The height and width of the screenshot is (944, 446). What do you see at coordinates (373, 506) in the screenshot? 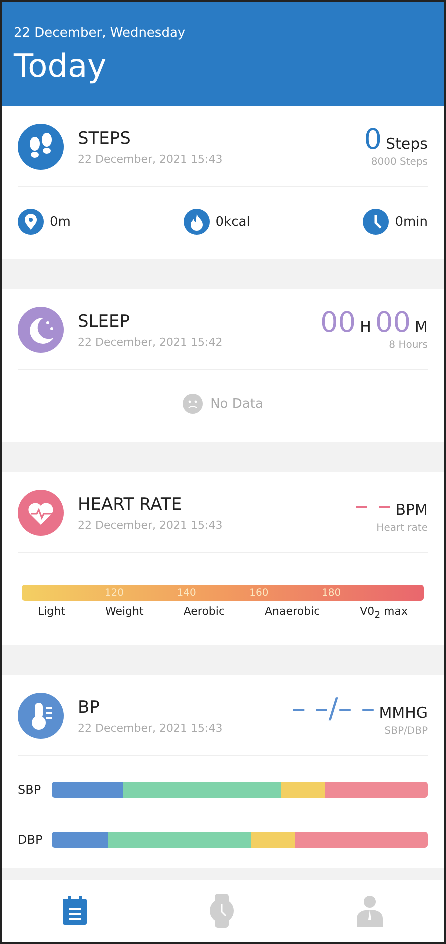
I see `heart-rate-value: – –` at bounding box center [373, 506].